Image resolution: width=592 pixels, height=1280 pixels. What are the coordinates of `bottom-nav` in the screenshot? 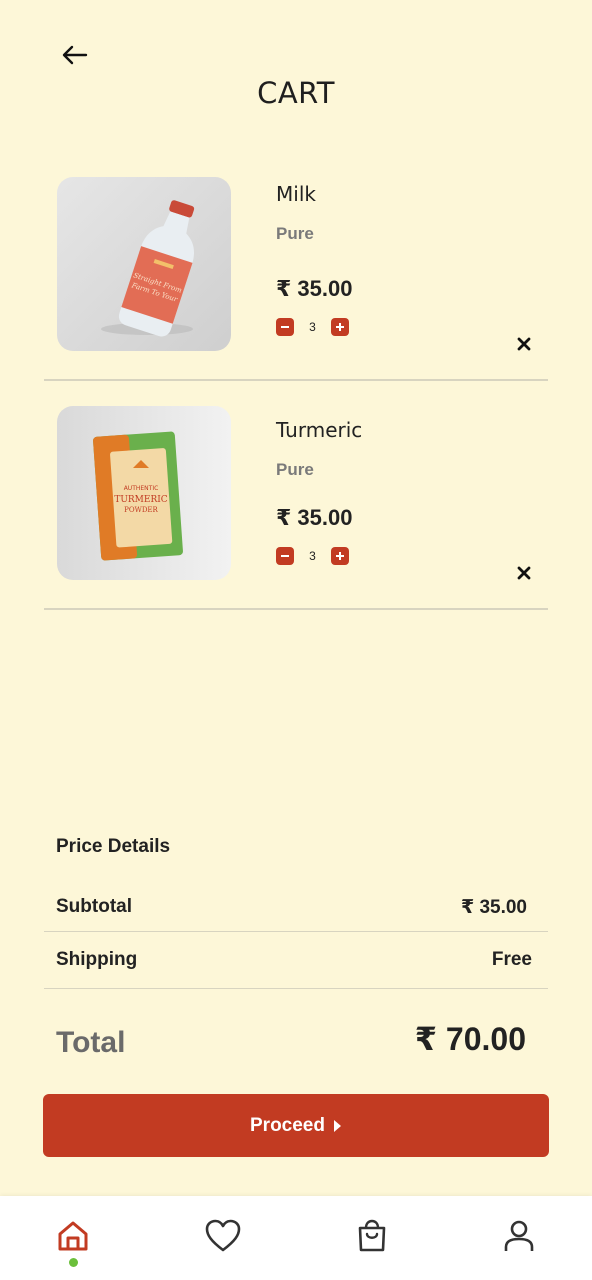 It's located at (296, 1238).